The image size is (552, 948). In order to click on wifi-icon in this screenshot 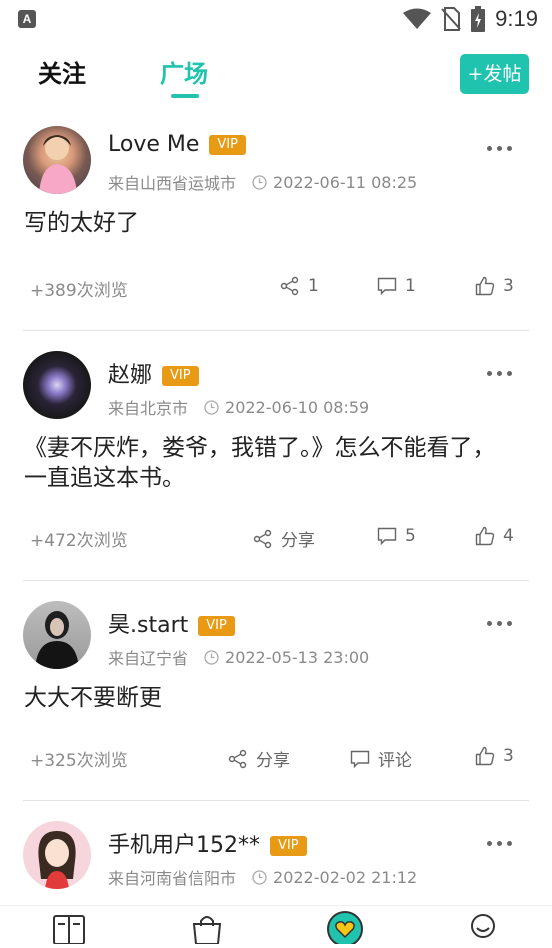, I will do `click(417, 18)`.